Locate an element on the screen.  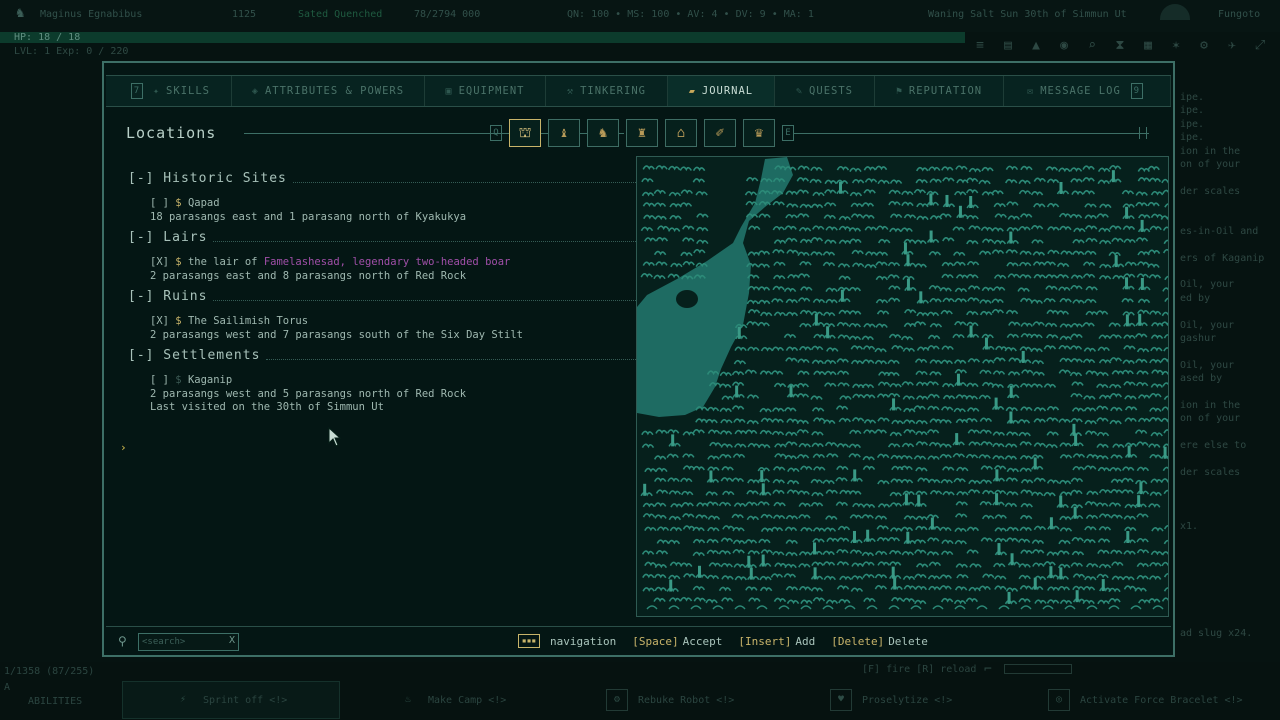
ability-label: Rebuke Robot <!> is located at coordinates (686, 700).